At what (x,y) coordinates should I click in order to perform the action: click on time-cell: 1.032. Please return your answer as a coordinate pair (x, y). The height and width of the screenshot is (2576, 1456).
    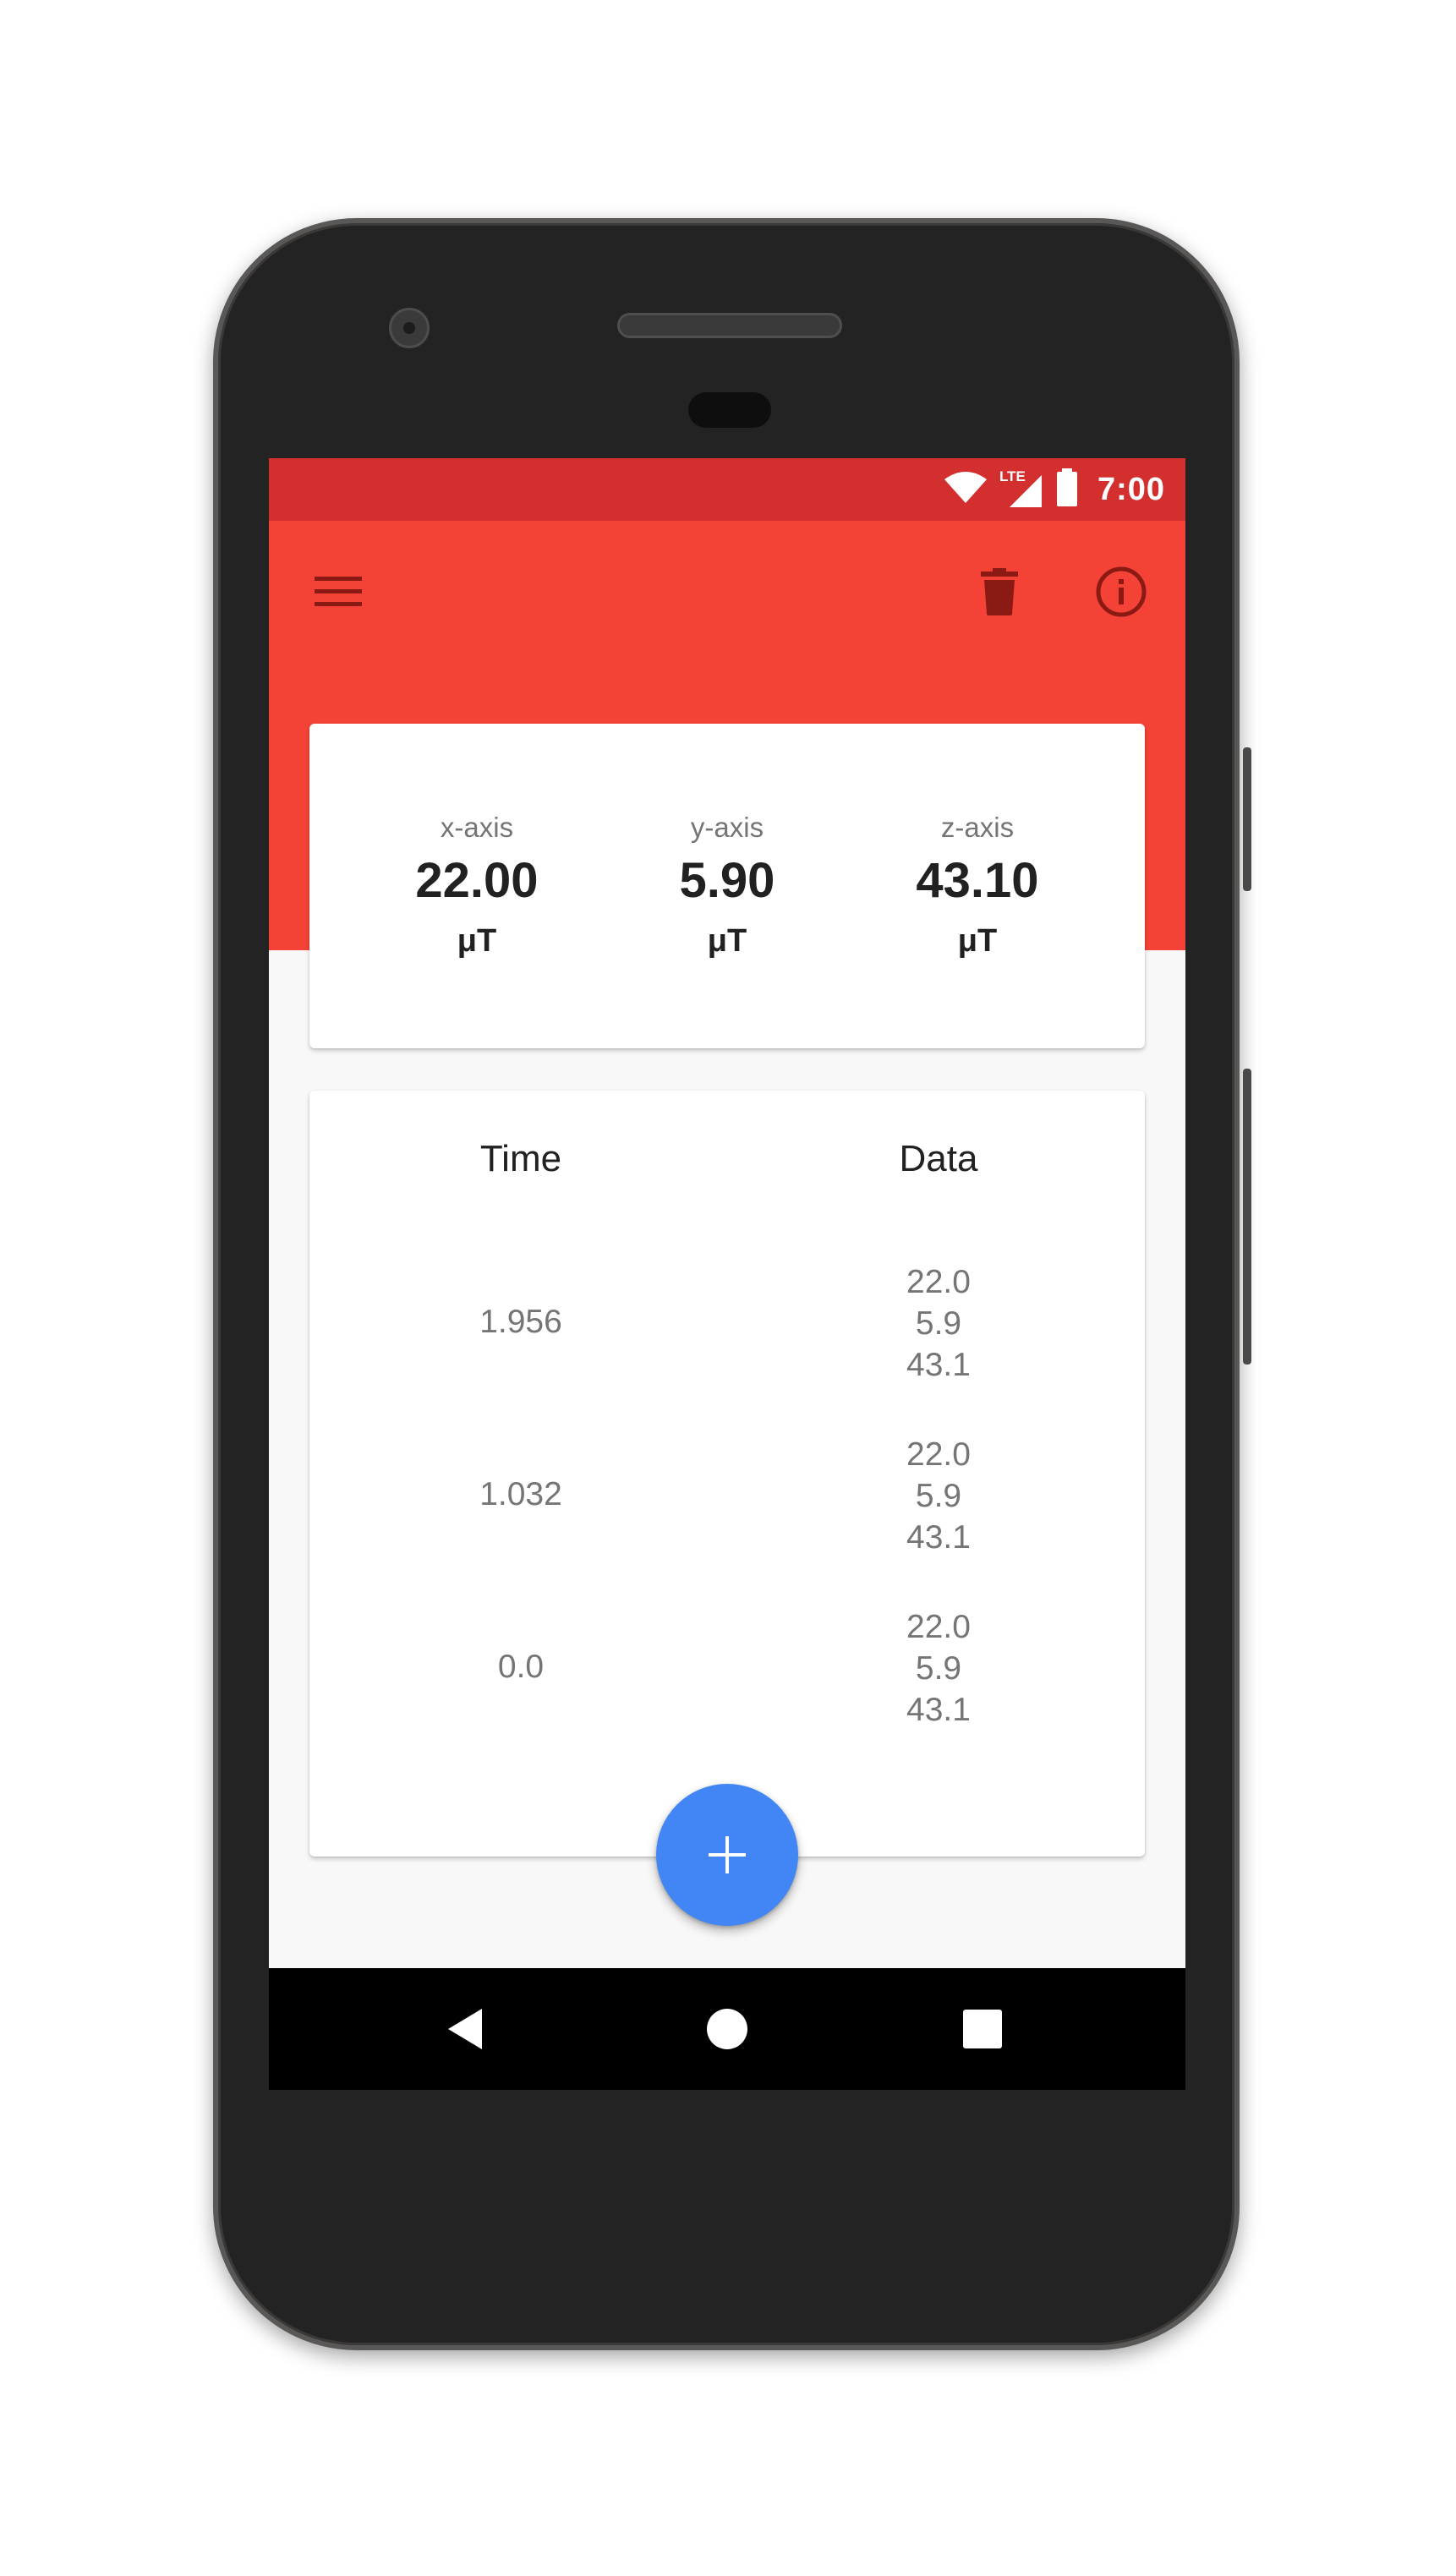
    Looking at the image, I should click on (521, 1494).